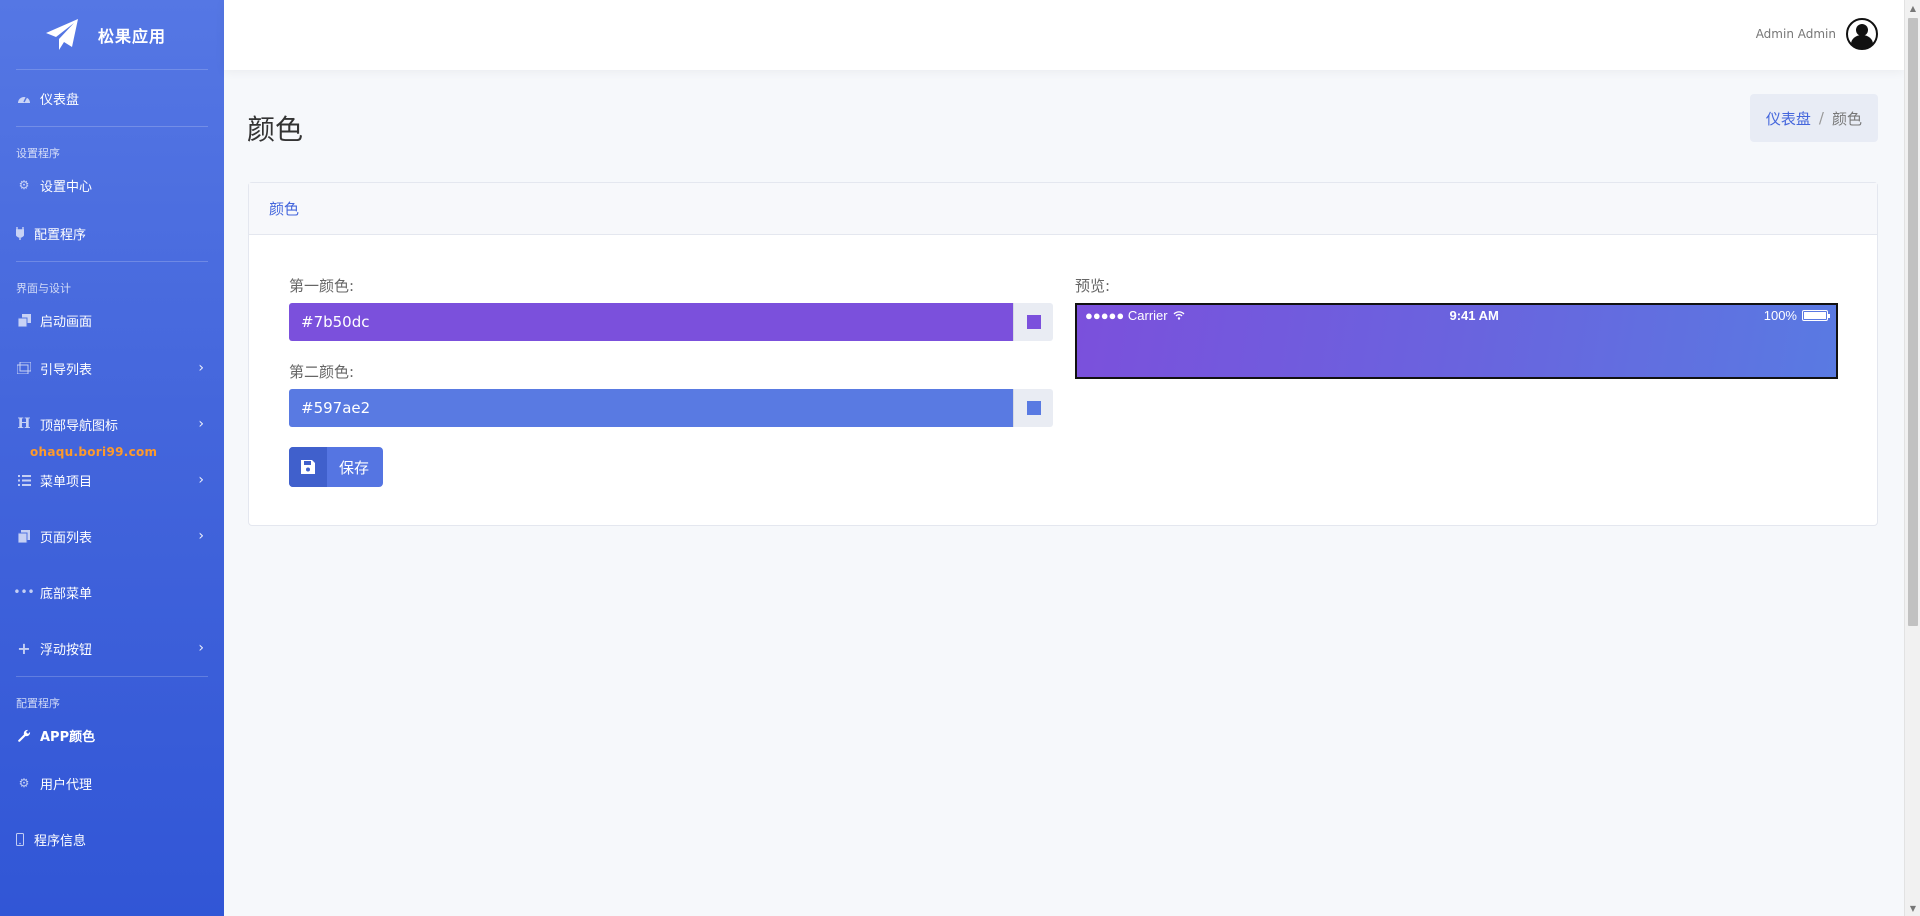 This screenshot has height=916, width=1920. What do you see at coordinates (1862, 34) in the screenshot?
I see `user-avatar-icon` at bounding box center [1862, 34].